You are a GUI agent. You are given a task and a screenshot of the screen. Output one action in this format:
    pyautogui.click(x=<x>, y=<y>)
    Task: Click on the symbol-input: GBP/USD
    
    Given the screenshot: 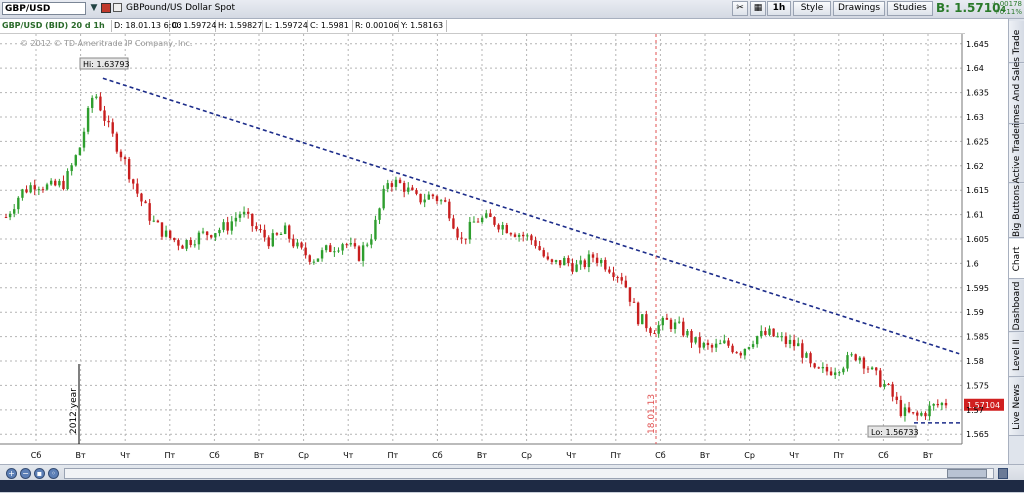 What is the action you would take?
    pyautogui.click(x=44, y=8)
    